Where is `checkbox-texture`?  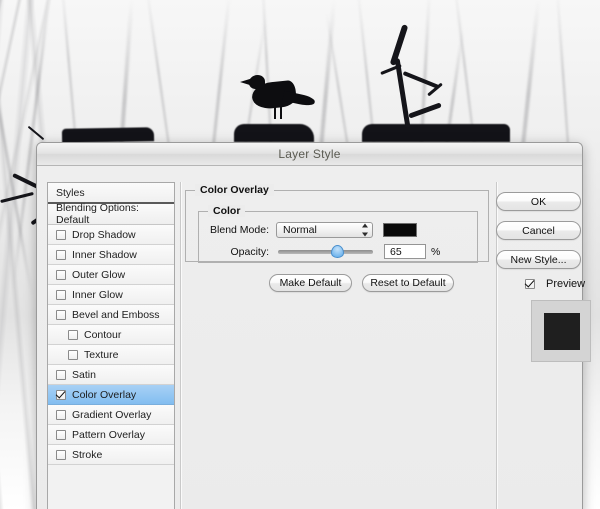 checkbox-texture is located at coordinates (73, 354).